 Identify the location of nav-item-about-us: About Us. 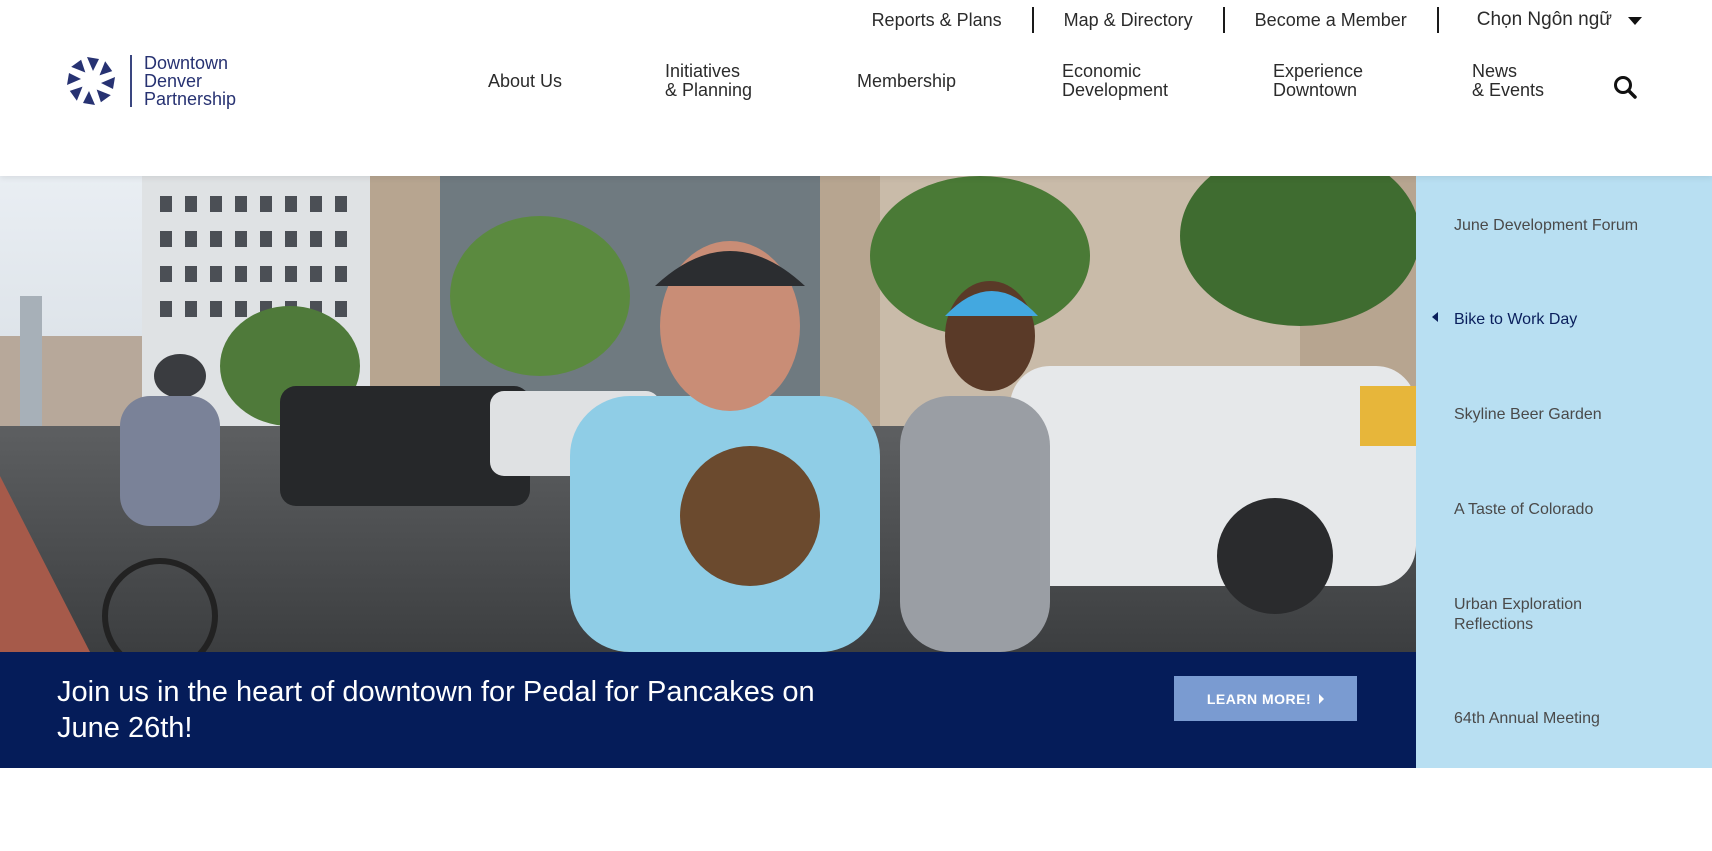
(525, 81).